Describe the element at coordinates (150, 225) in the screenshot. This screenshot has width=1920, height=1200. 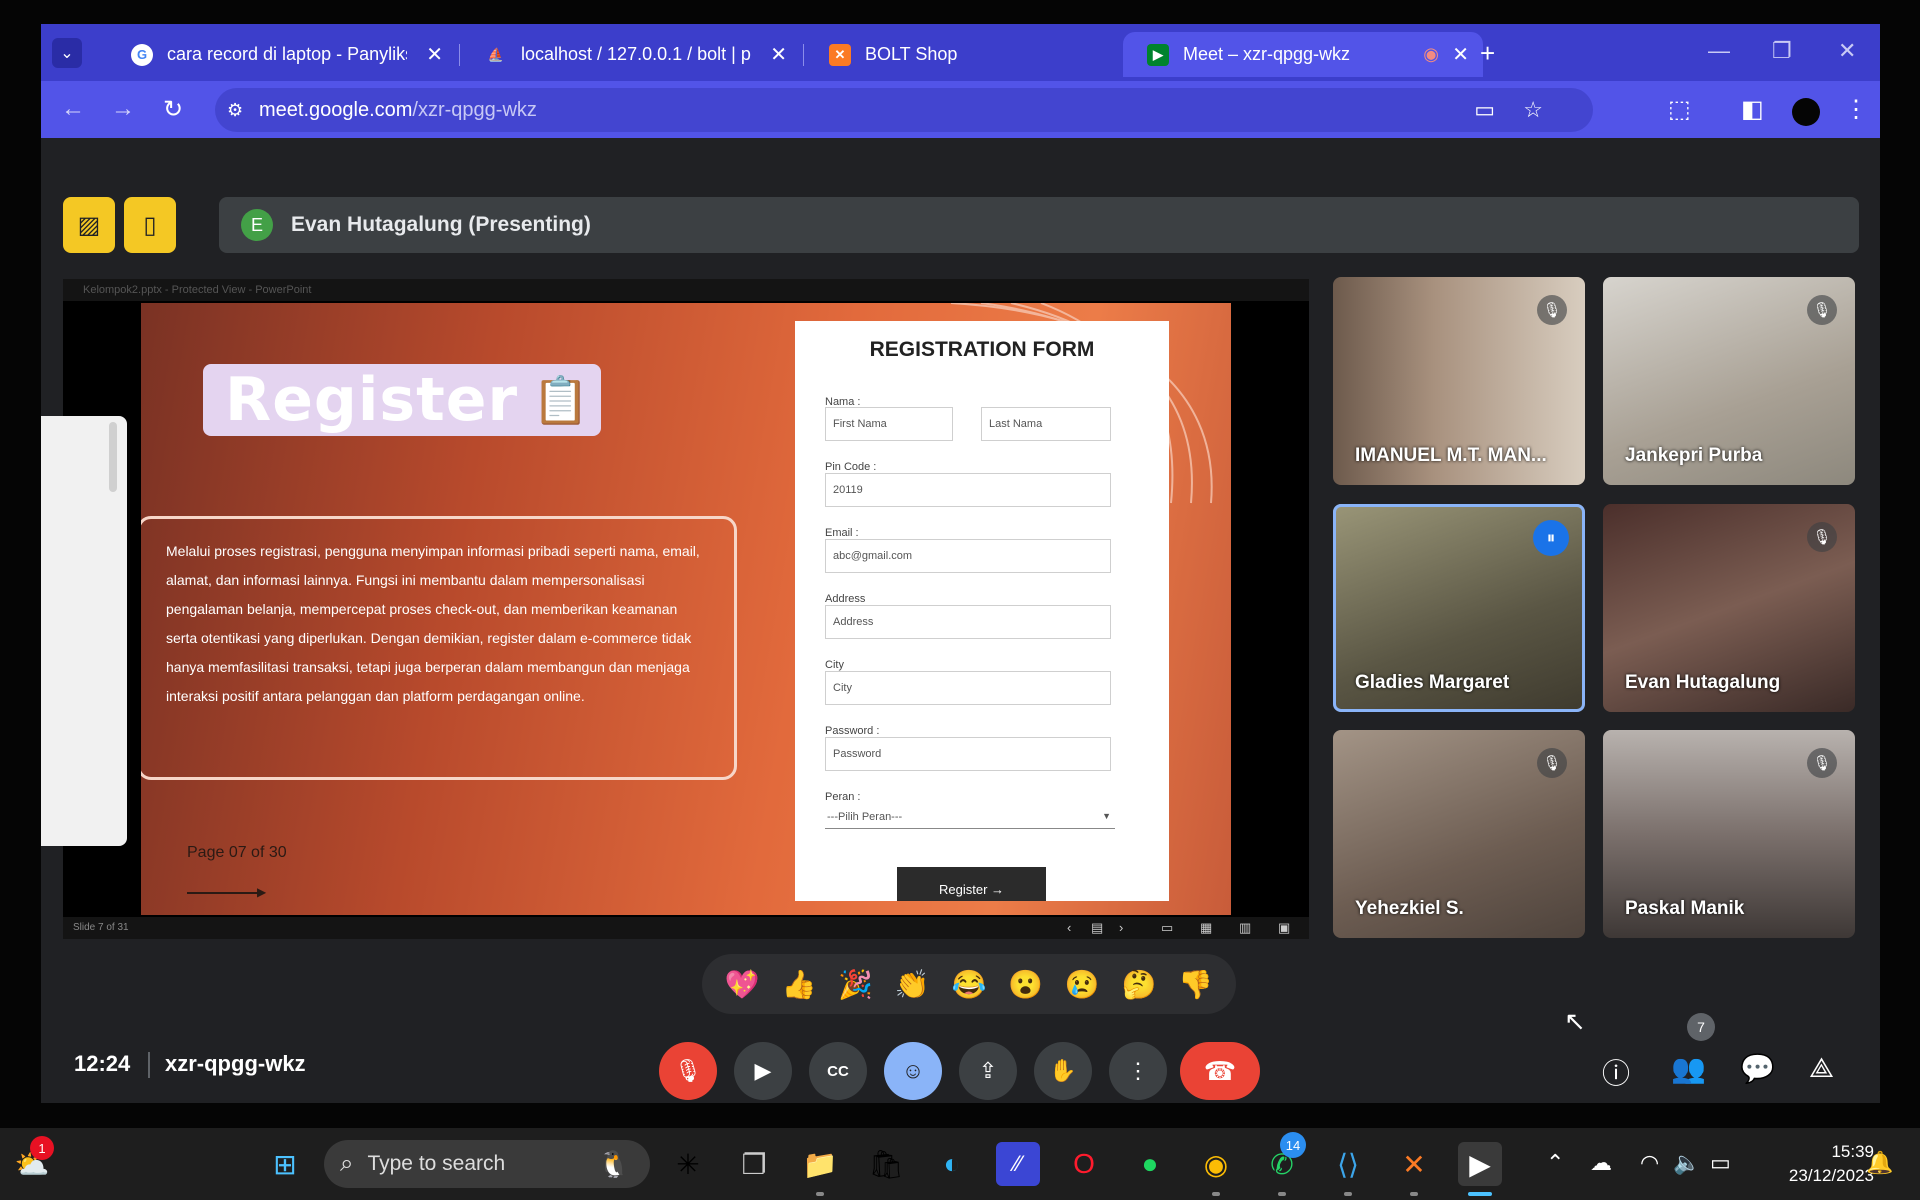
I see `layout-button: ▯` at that location.